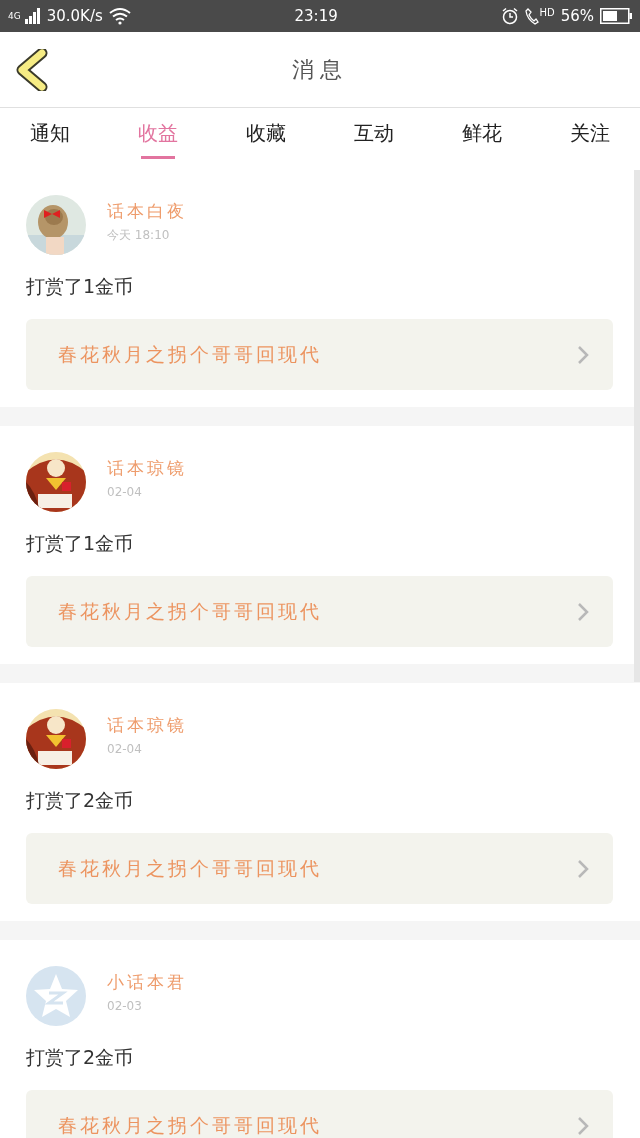  I want to click on signal-icon, so click(32, 16).